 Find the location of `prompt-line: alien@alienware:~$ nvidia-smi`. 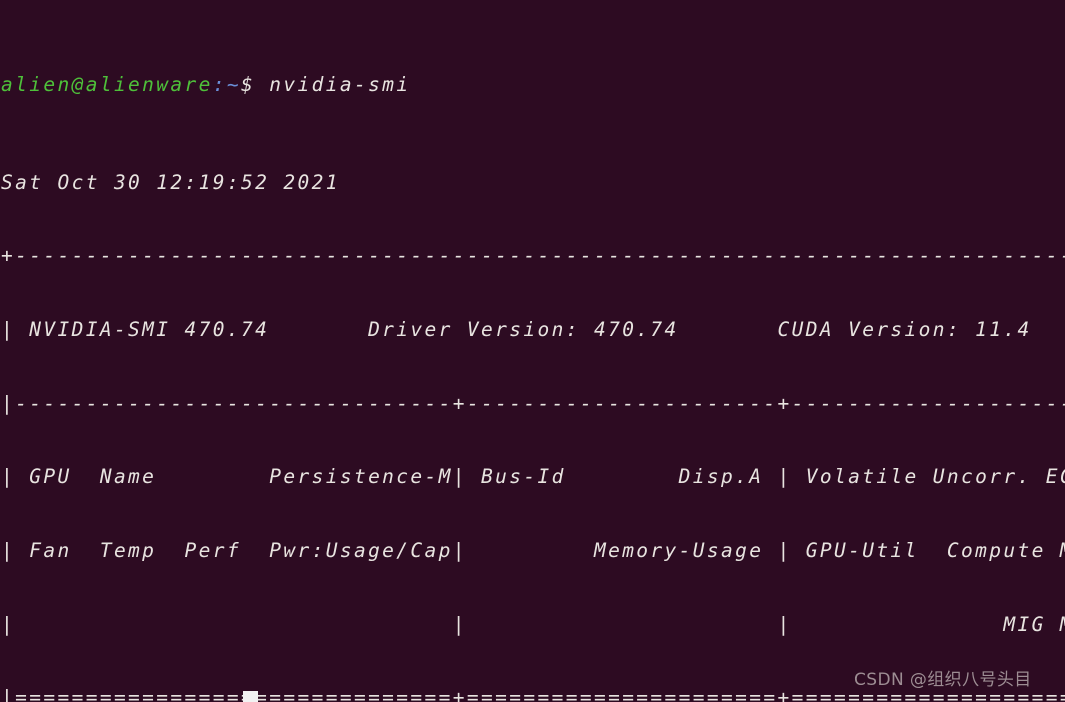

prompt-line: alien@alienware:~$ nvidia-smi is located at coordinates (533, 85).